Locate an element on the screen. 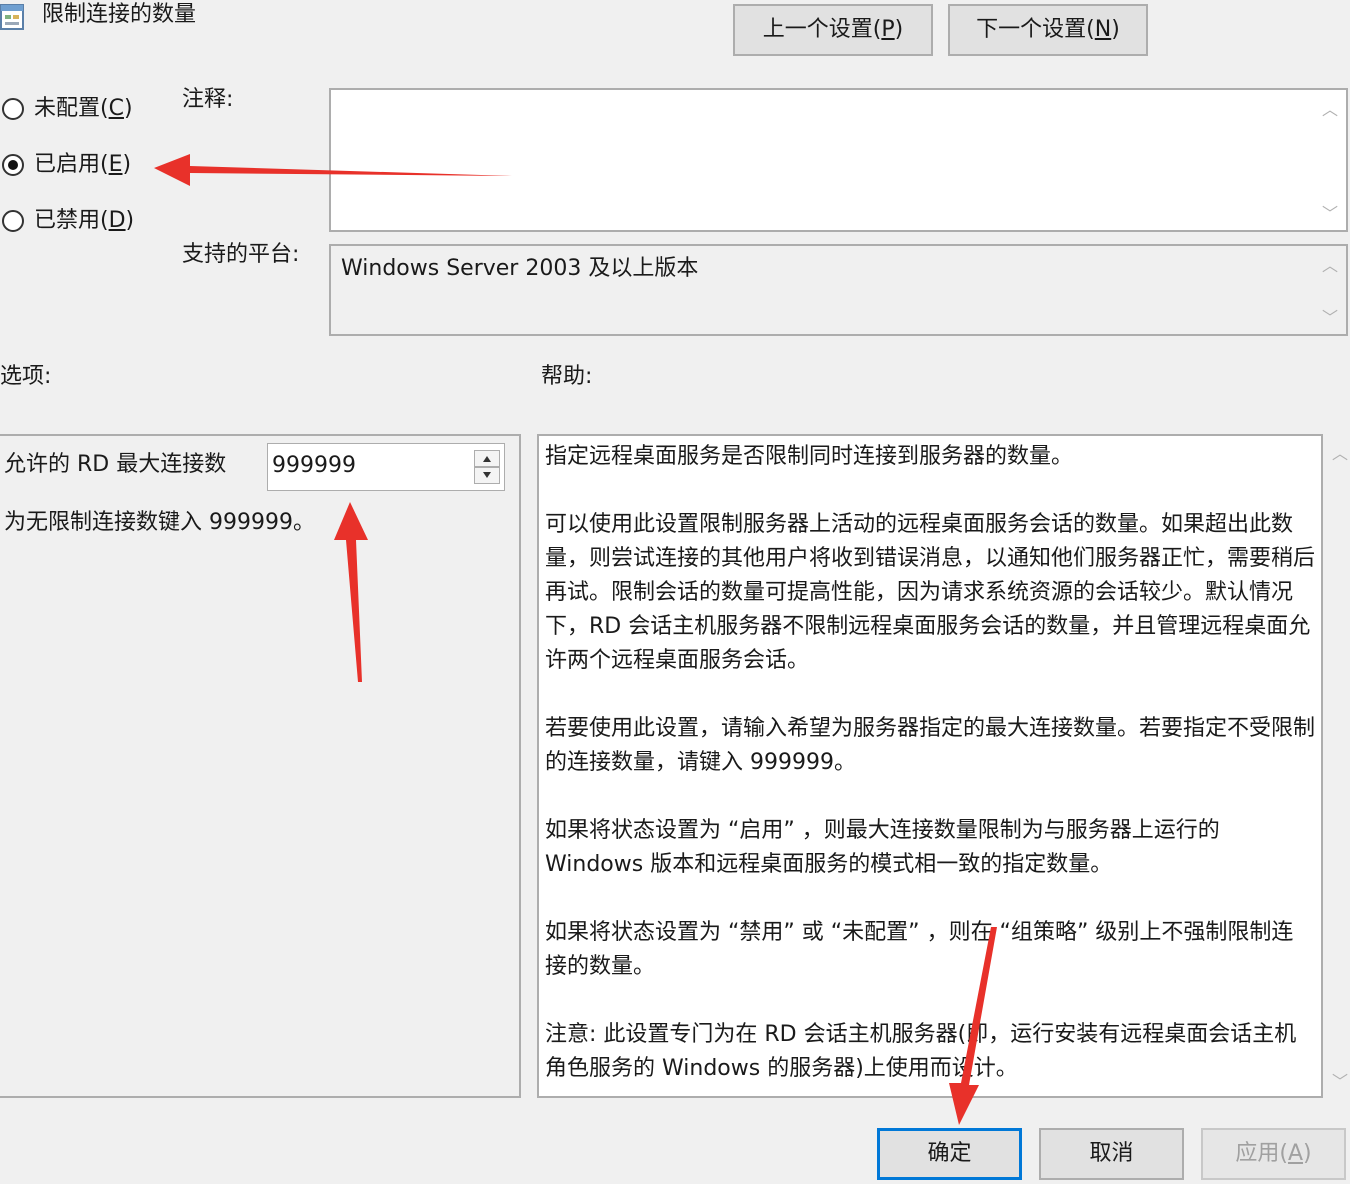 The width and height of the screenshot is (1350, 1184). previous-setting-button: 上一个设置(P) is located at coordinates (833, 30).